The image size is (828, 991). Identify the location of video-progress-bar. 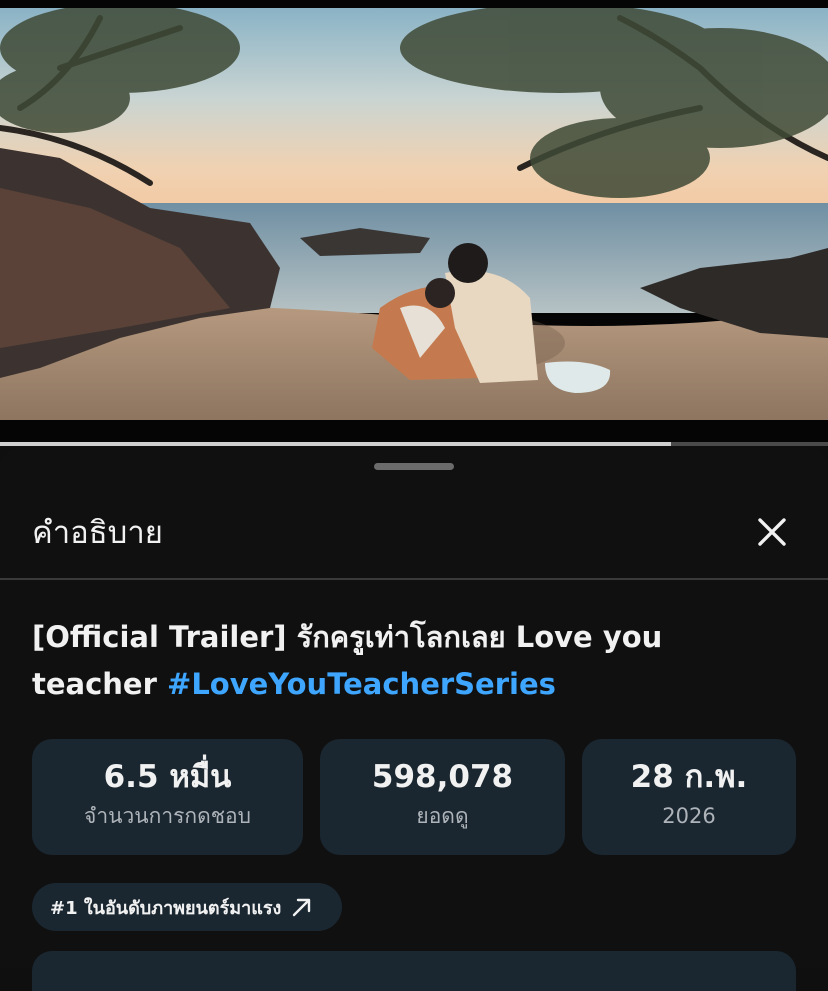
(414, 444).